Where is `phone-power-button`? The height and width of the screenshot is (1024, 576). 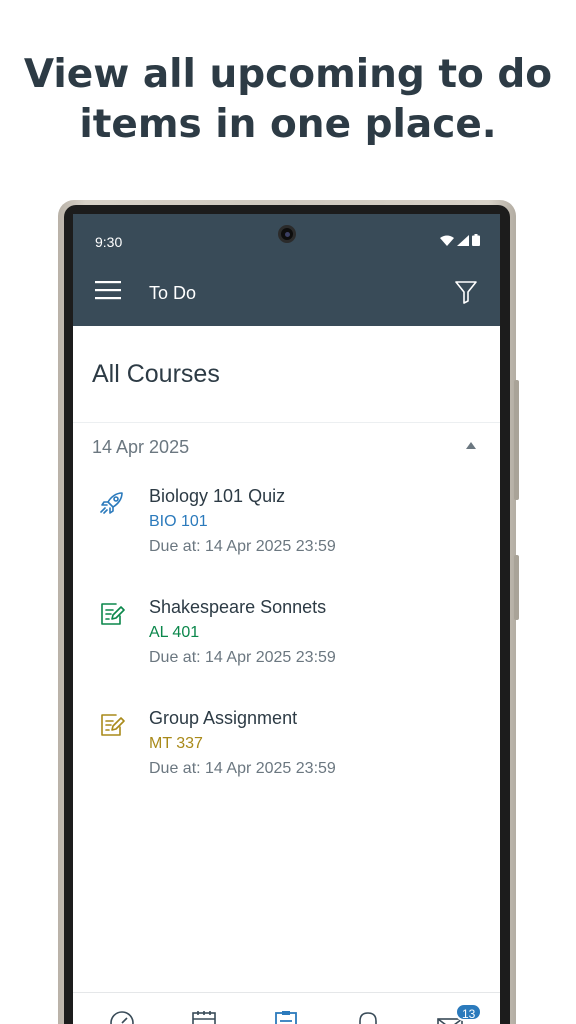
phone-power-button is located at coordinates (516, 587).